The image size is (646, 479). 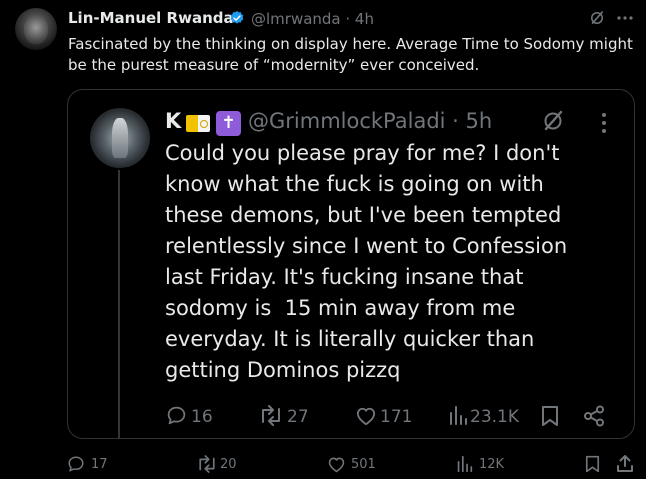 I want to click on post-reply-count: 17, so click(x=99, y=464).